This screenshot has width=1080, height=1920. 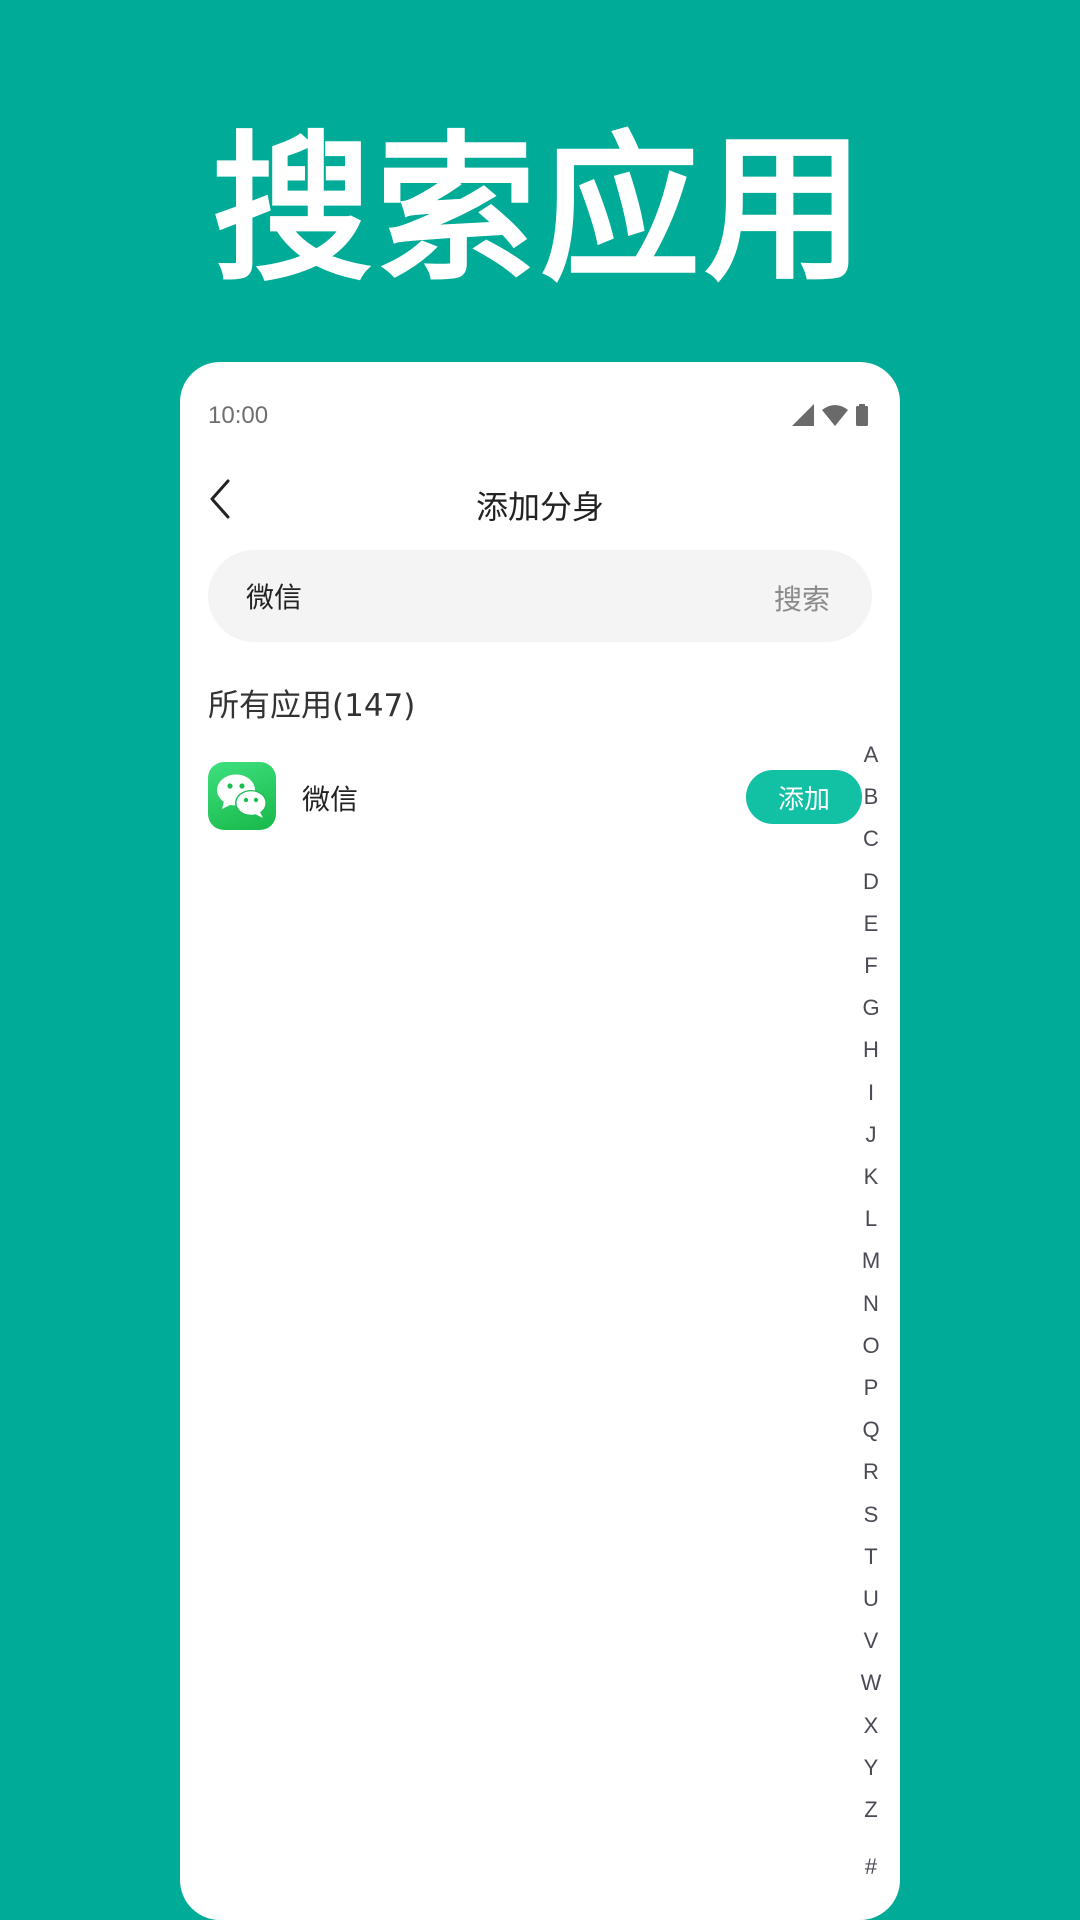 What do you see at coordinates (330, 799) in the screenshot?
I see `app-name: 微信` at bounding box center [330, 799].